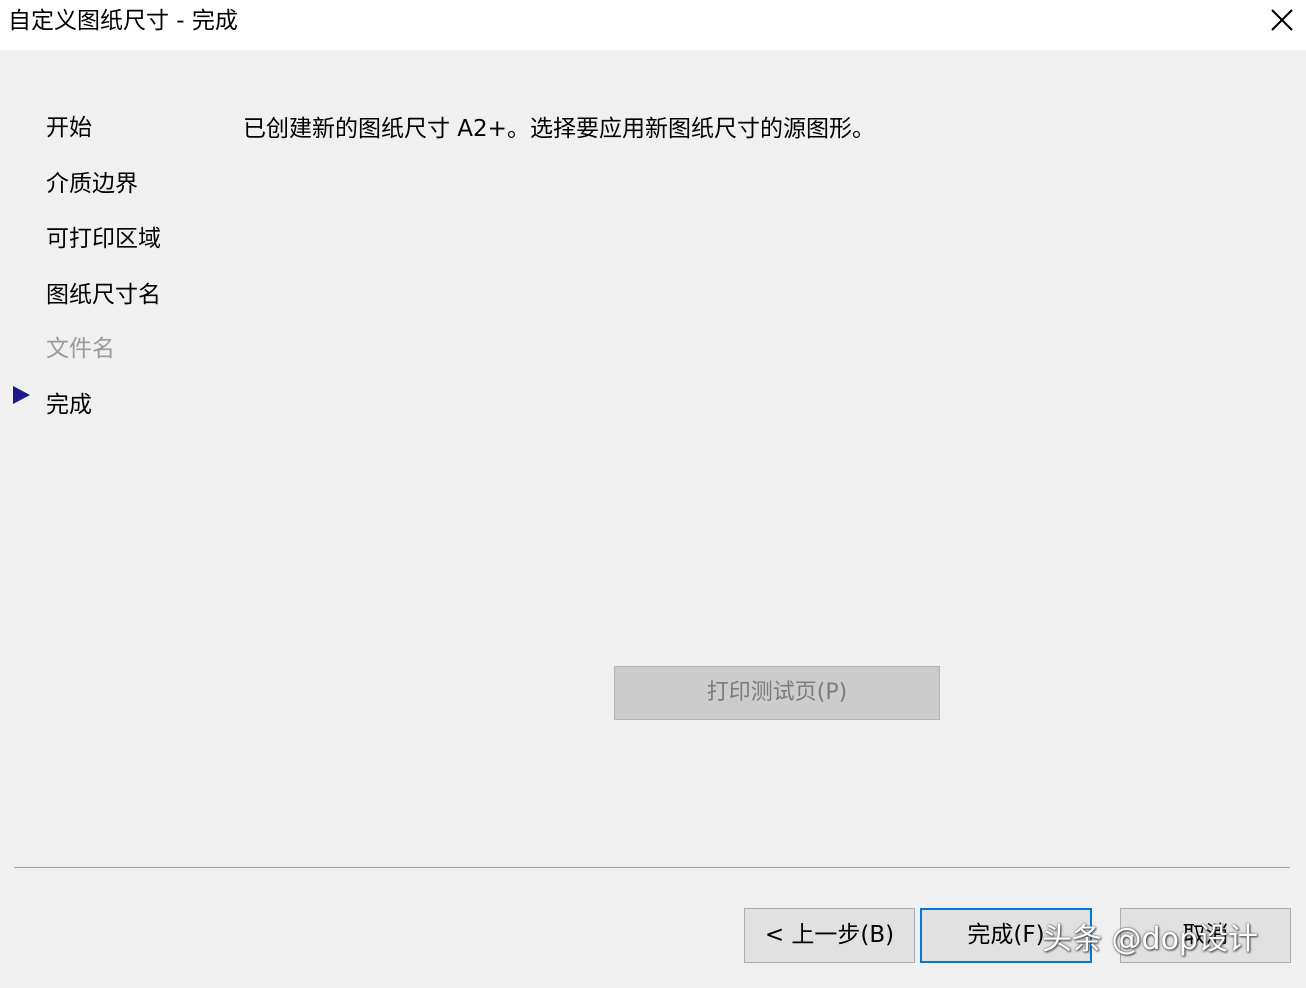 The height and width of the screenshot is (988, 1306). I want to click on title-bar: 自定义图纸尺寸 - 完成, so click(653, 25).